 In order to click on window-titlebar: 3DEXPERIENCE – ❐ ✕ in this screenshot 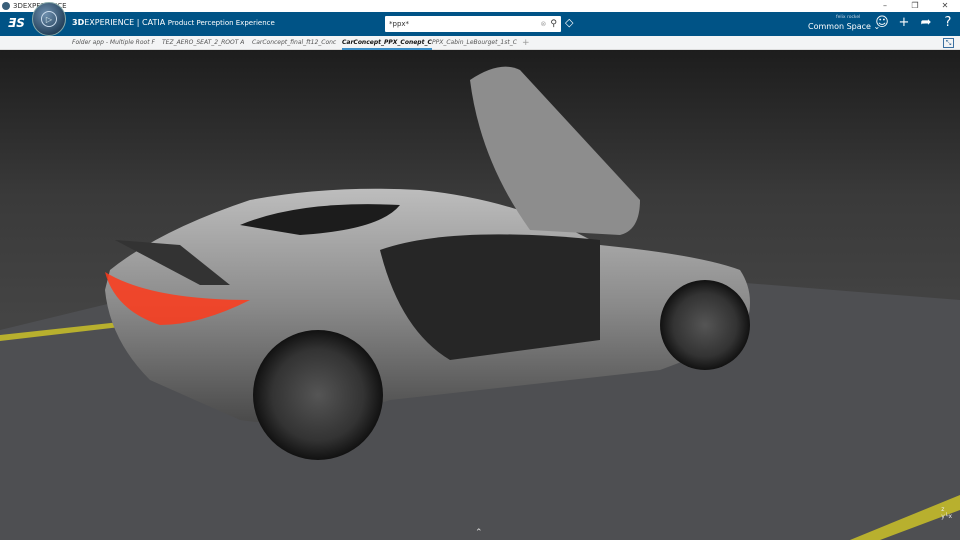, I will do `click(480, 6)`.